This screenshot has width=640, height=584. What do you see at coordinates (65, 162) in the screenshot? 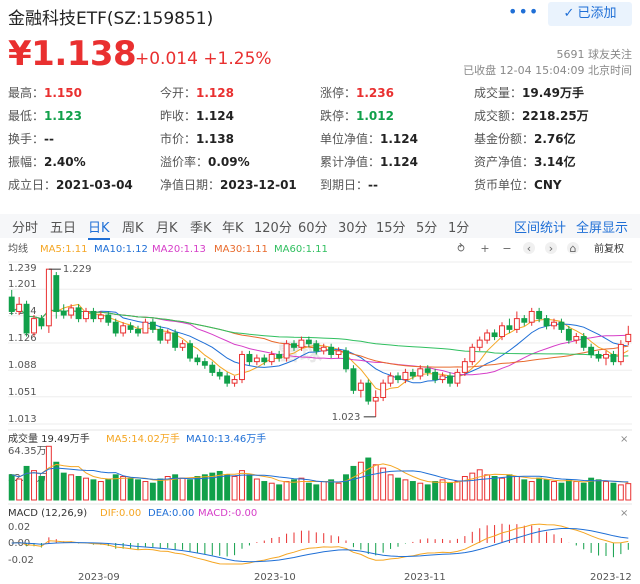
I see `quote-value: 2.40%` at bounding box center [65, 162].